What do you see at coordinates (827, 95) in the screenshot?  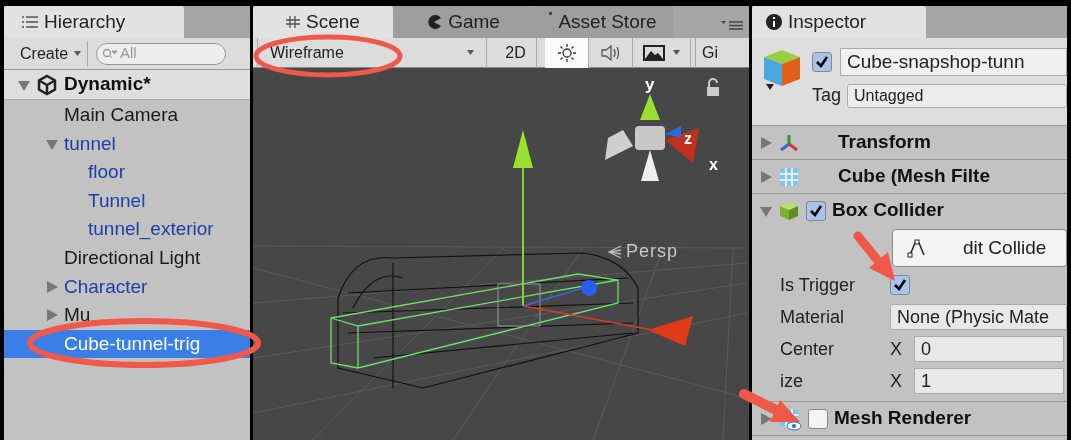 I see `tag-label: Tag` at bounding box center [827, 95].